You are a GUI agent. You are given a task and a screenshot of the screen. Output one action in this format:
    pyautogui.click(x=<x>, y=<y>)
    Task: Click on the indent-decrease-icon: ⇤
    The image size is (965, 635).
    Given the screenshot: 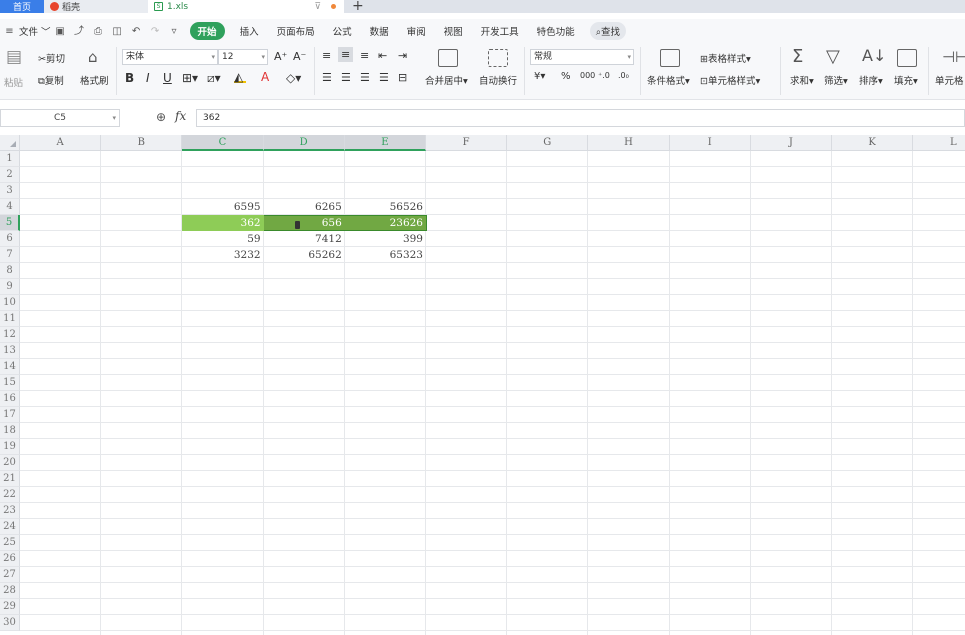 What is the action you would take?
    pyautogui.click(x=382, y=55)
    